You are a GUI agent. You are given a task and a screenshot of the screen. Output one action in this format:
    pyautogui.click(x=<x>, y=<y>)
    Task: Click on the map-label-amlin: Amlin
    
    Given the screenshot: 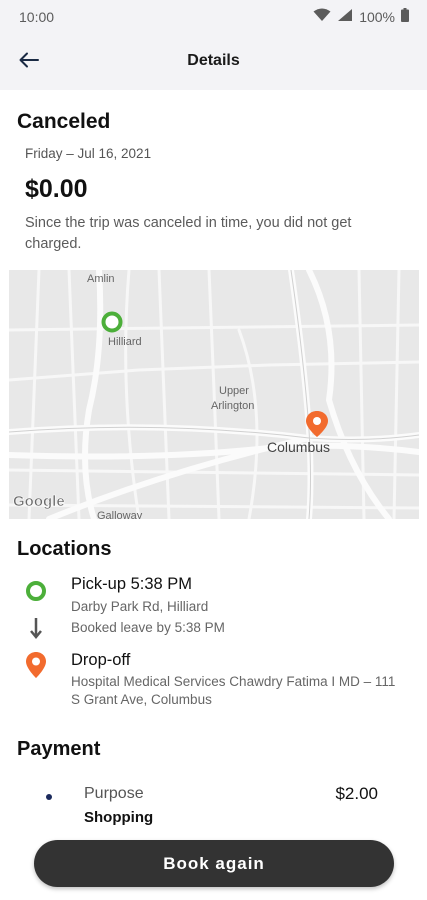 What is the action you would take?
    pyautogui.click(x=101, y=279)
    